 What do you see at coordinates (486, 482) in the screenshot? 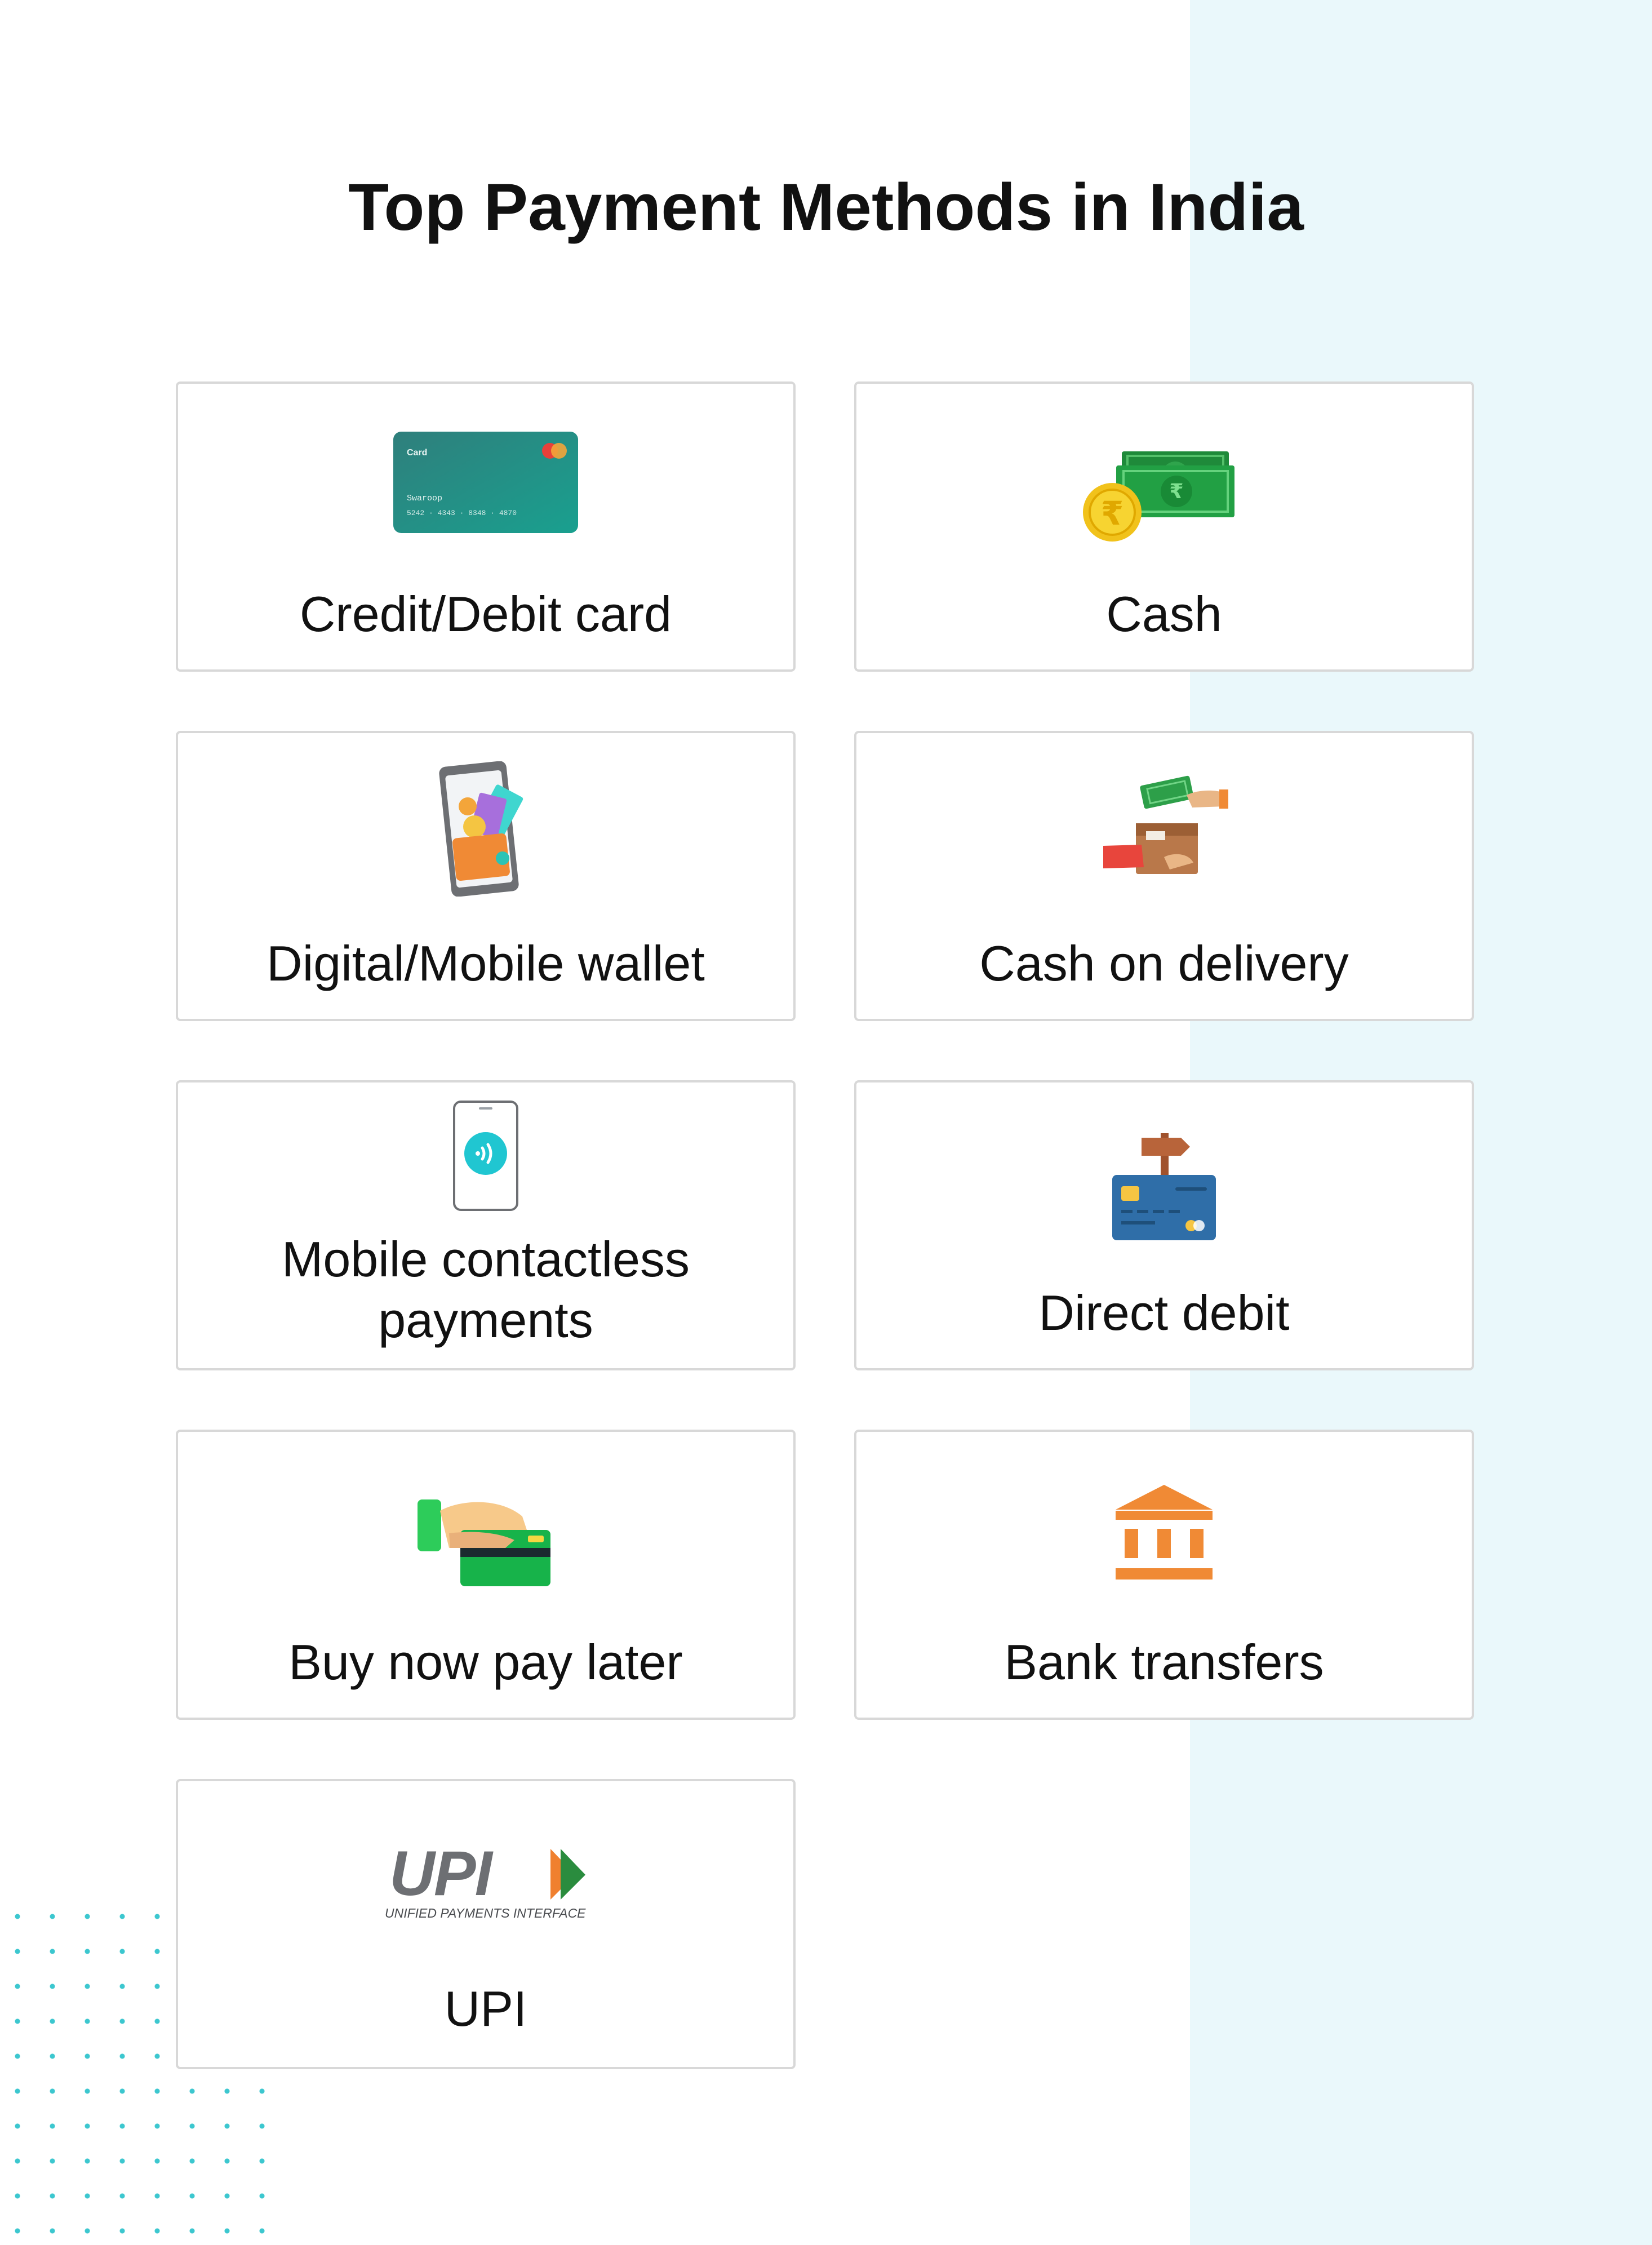
I see `credit-card-icon: Card Swaroop 5242 · 4343 · 8348 · 4870` at bounding box center [486, 482].